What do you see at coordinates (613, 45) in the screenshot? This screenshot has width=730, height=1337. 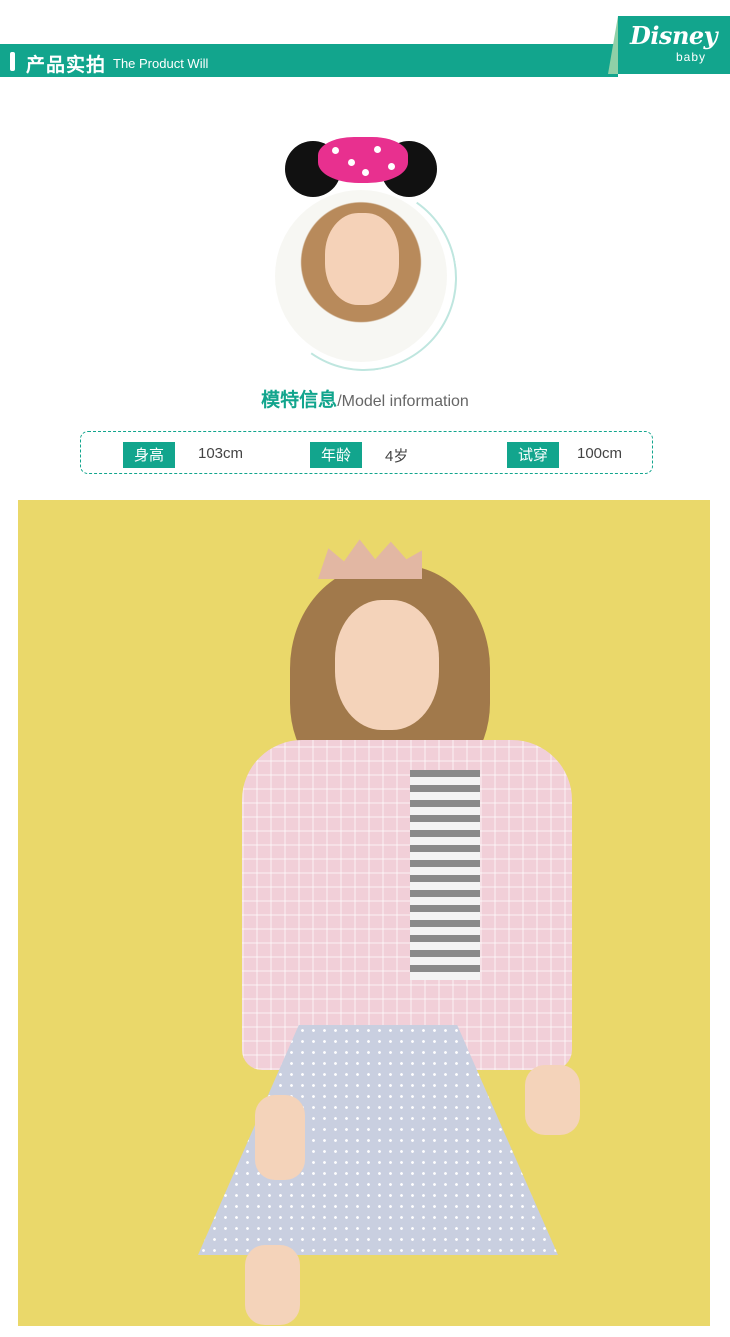 I see `logo-fold-decoration` at bounding box center [613, 45].